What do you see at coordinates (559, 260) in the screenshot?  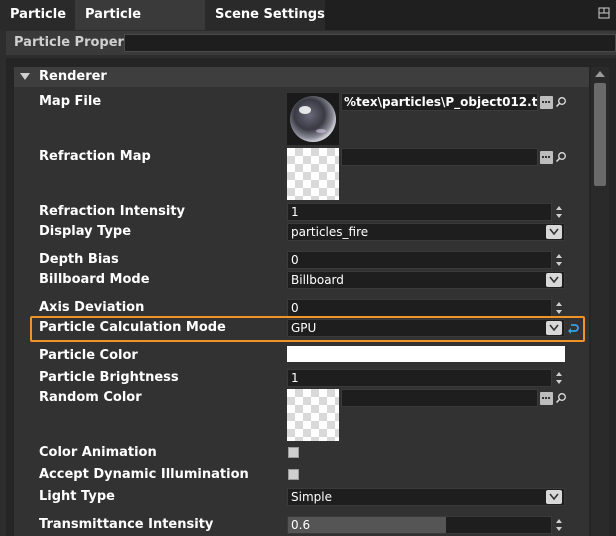 I see `depth-bias-spinner` at bounding box center [559, 260].